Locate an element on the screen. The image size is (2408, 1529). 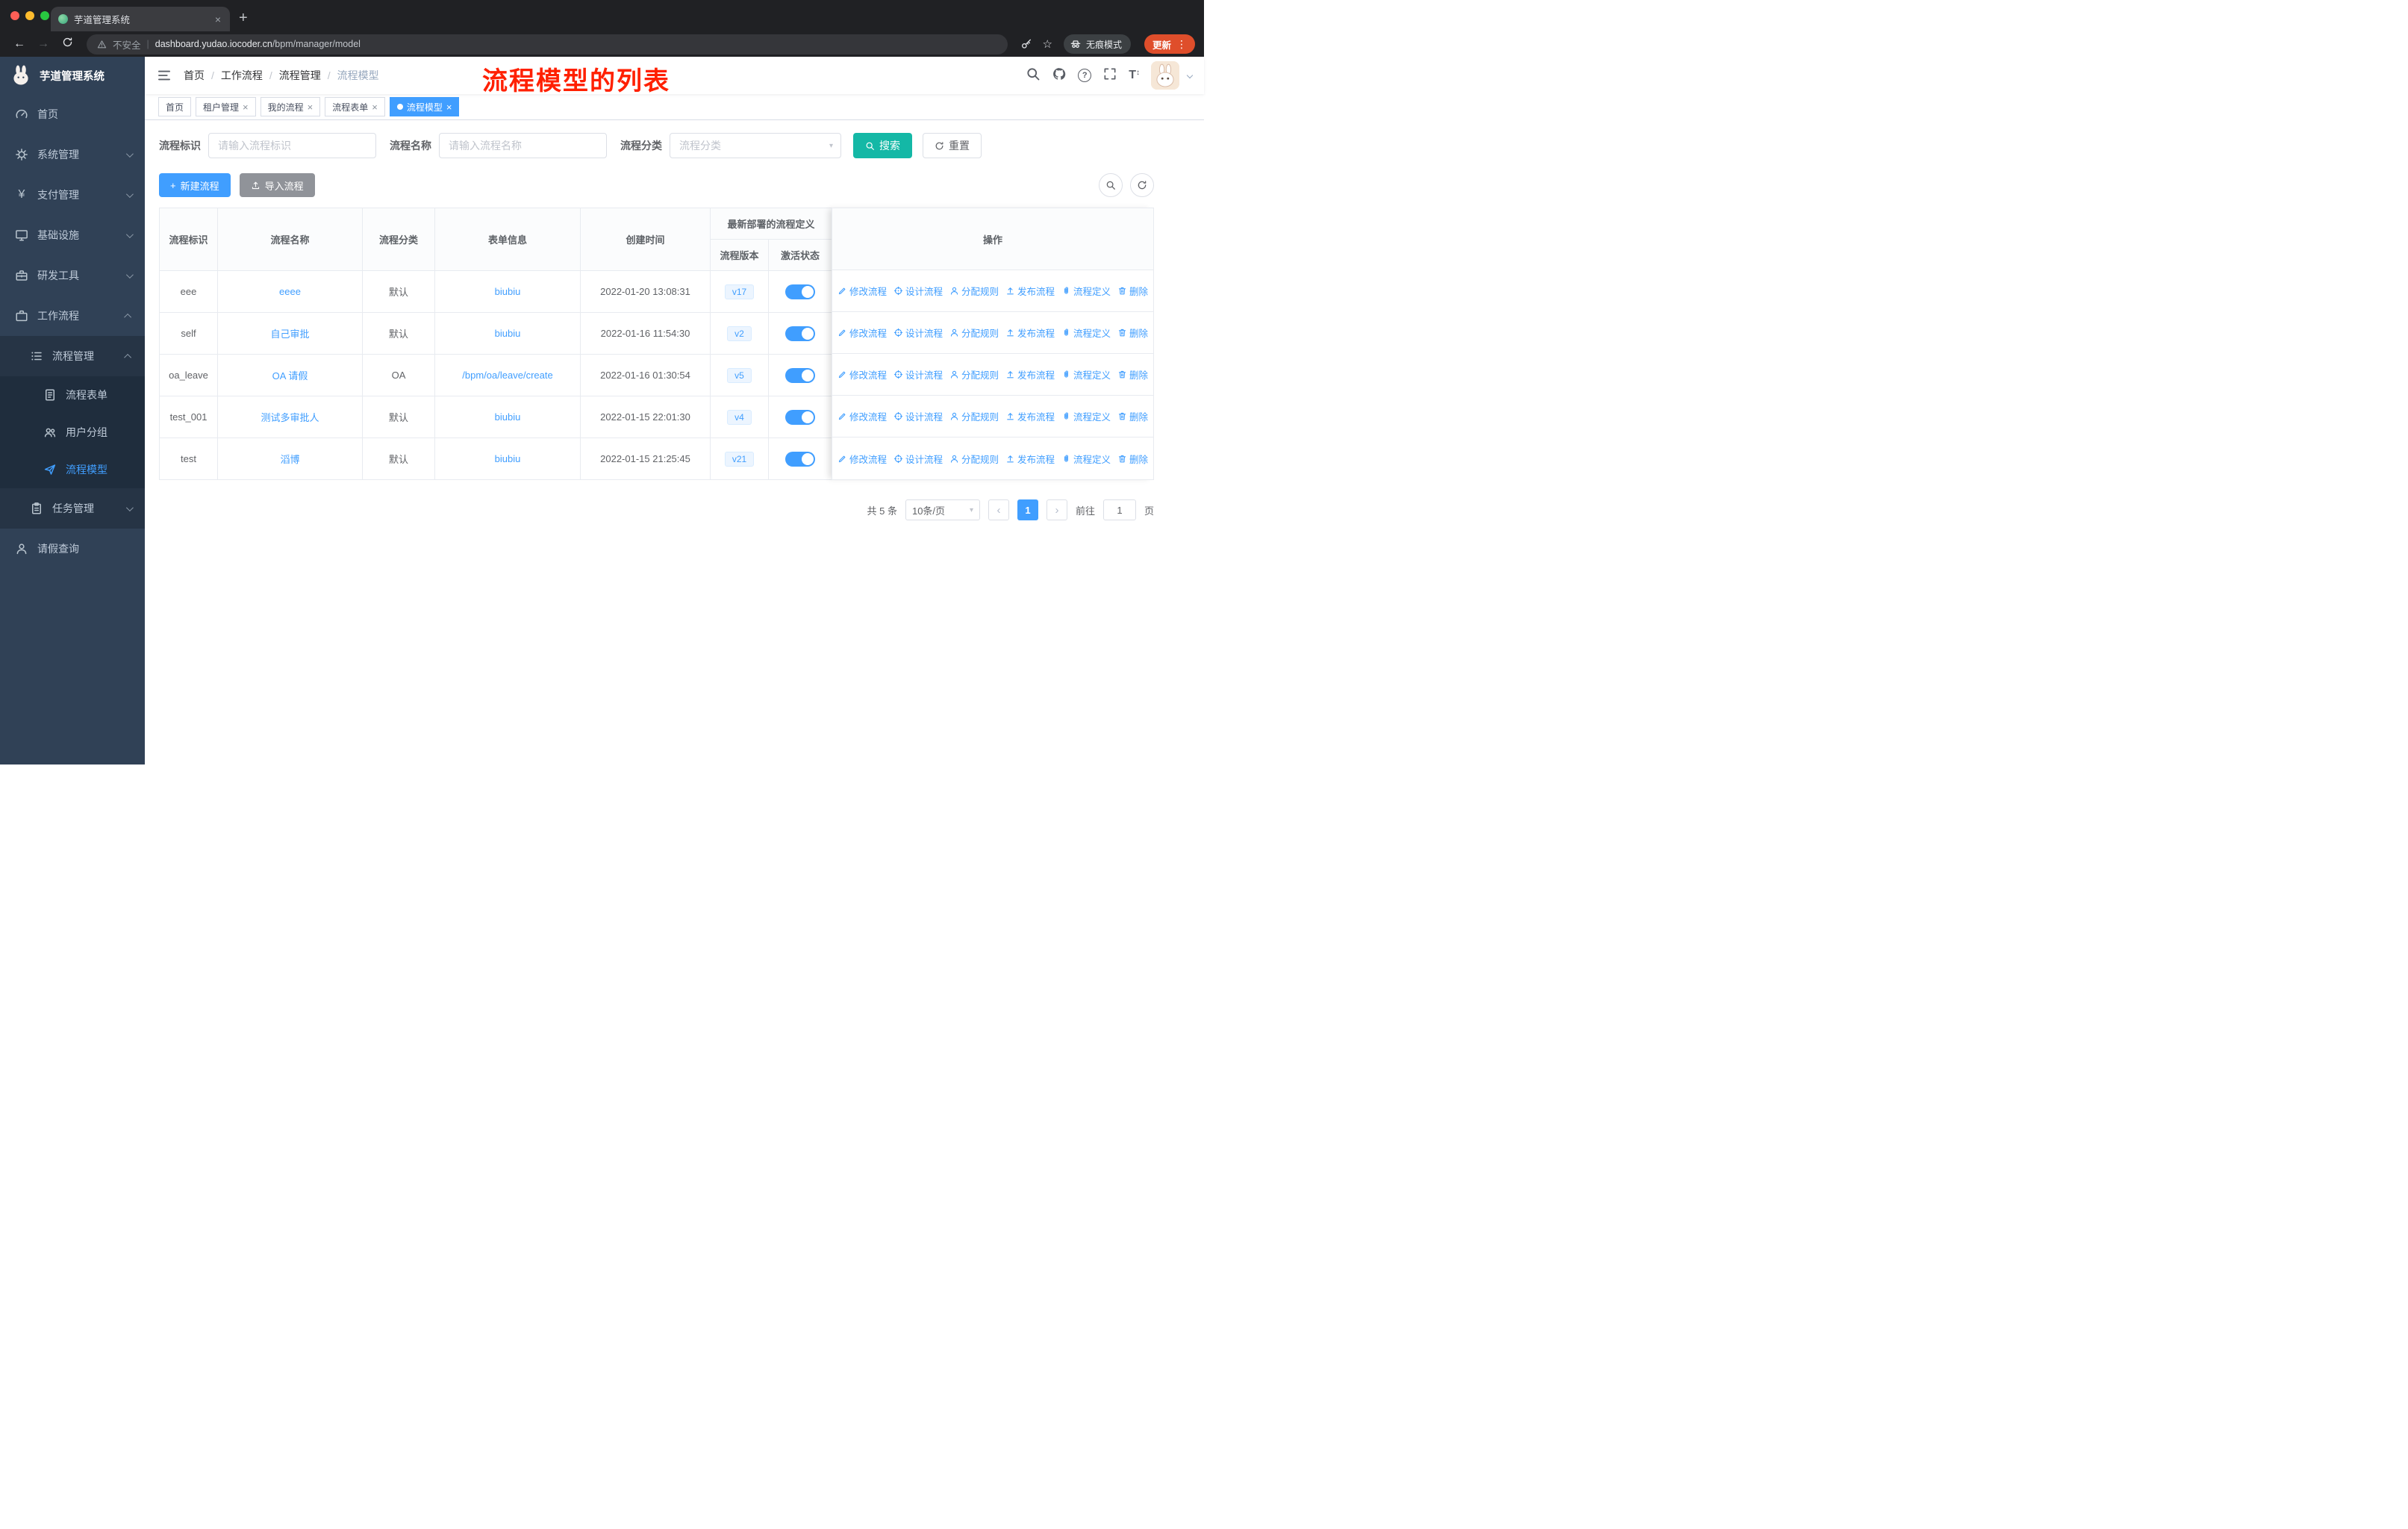
avatar is located at coordinates (1165, 76).